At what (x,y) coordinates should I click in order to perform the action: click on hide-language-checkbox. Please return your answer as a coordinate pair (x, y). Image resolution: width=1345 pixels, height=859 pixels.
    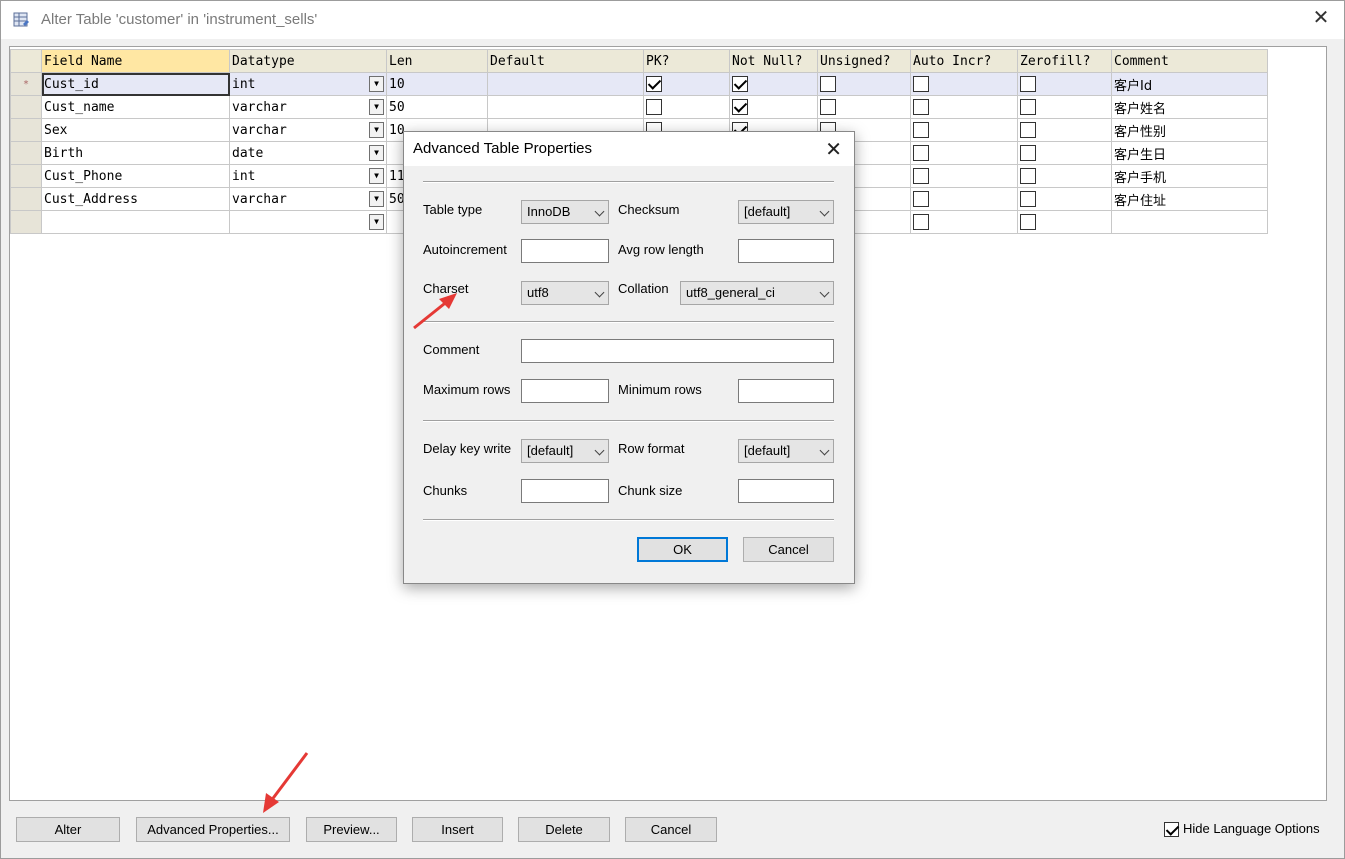
    Looking at the image, I should click on (1171, 830).